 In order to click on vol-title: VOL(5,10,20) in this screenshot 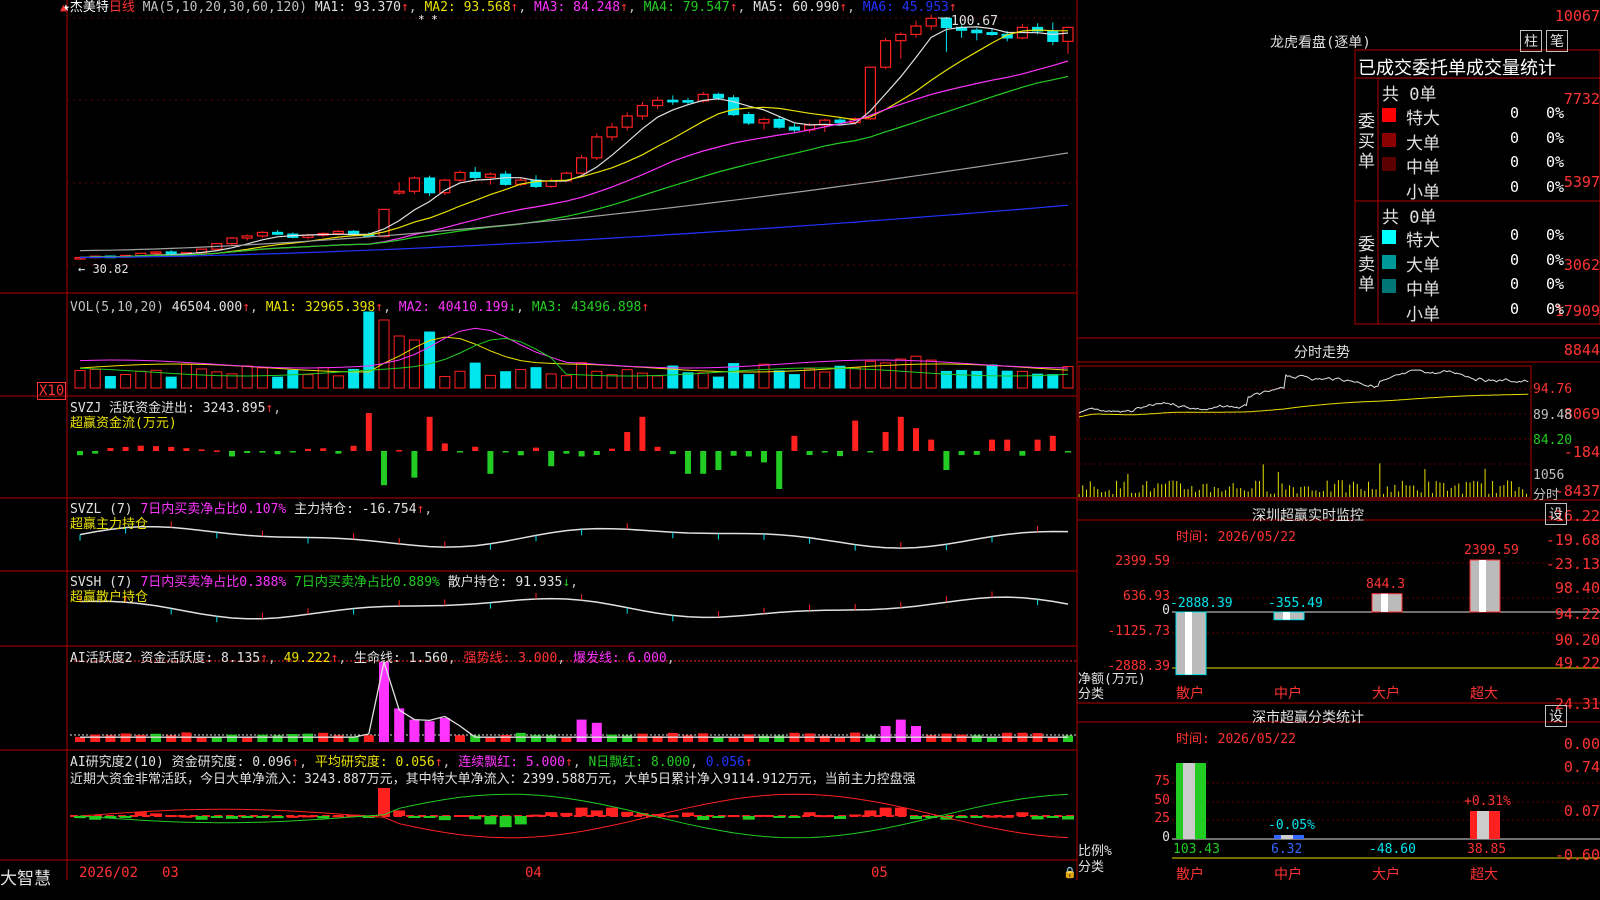, I will do `click(117, 307)`.